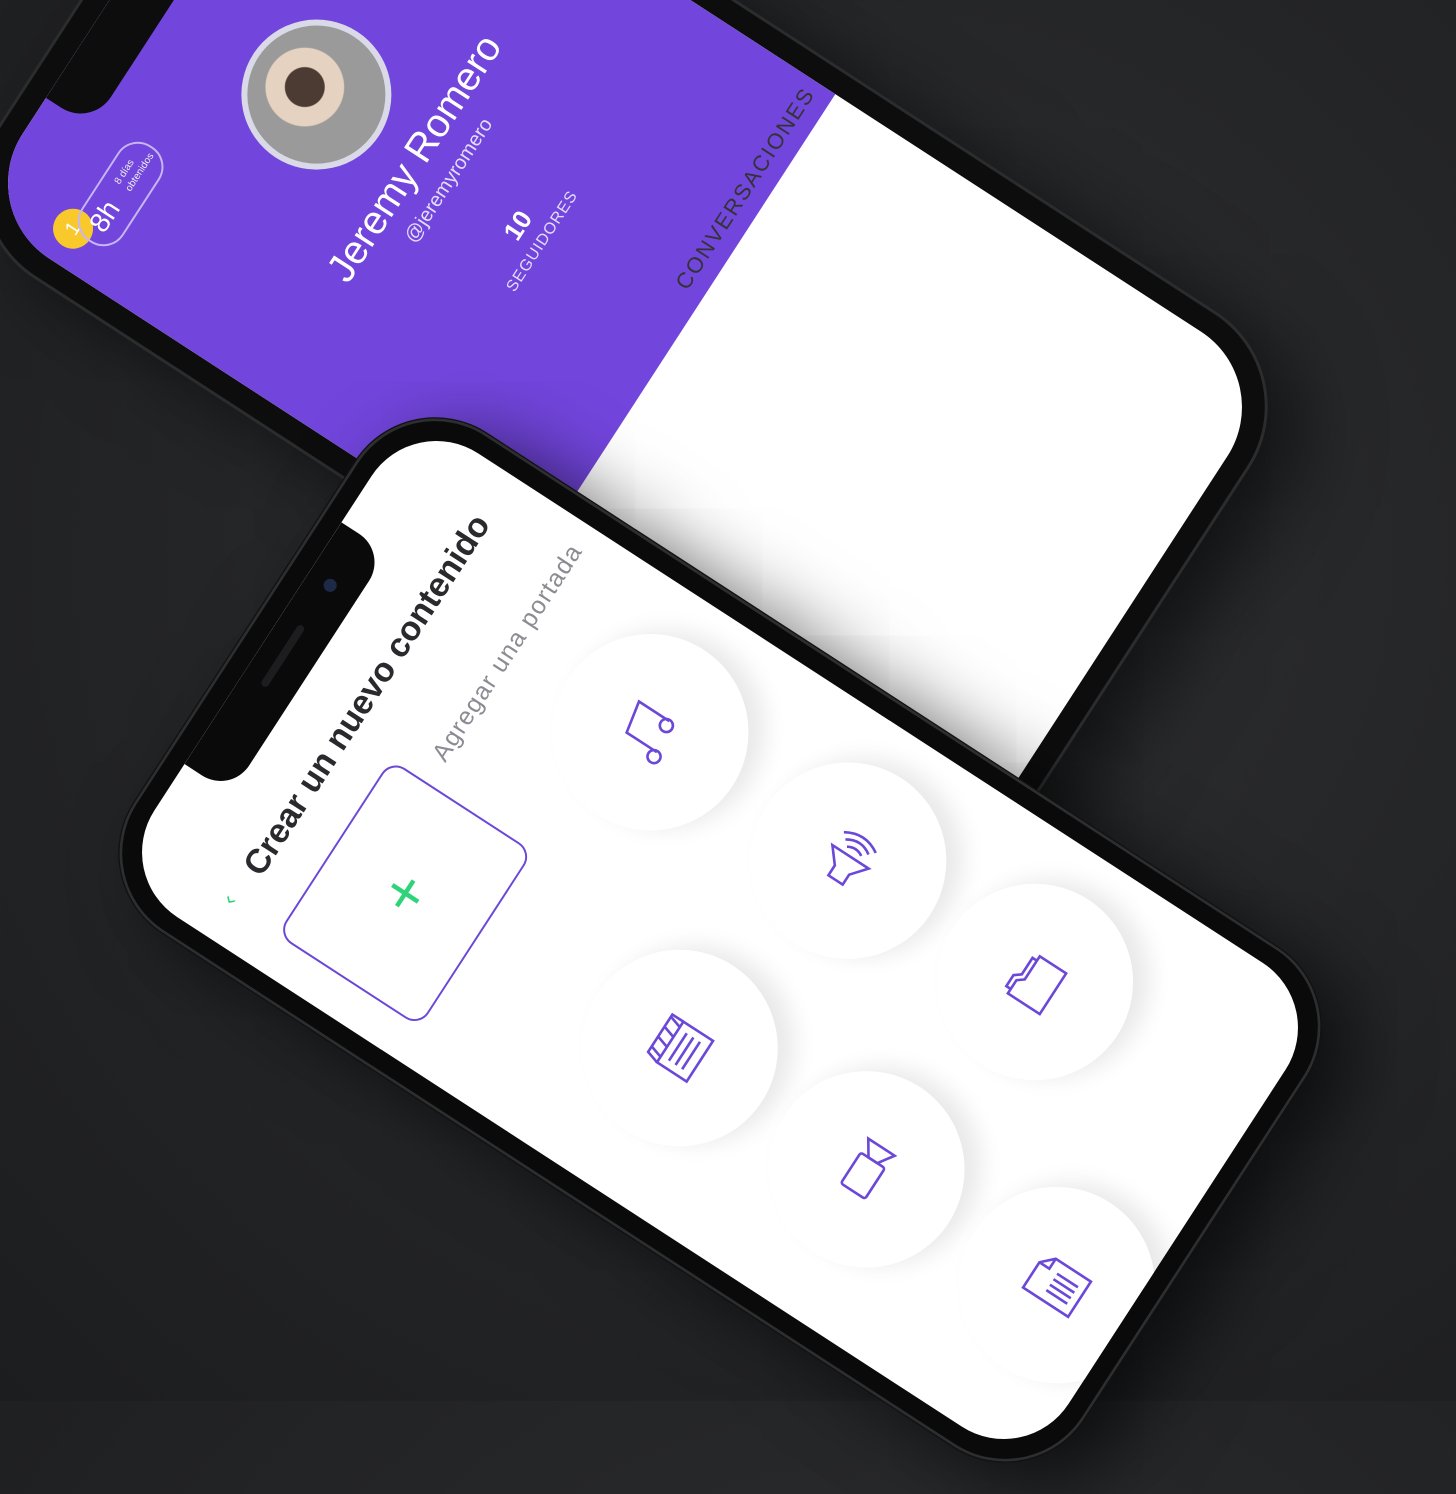 The width and height of the screenshot is (1456, 1494). I want to click on document-icon, so click(1057, 1288).